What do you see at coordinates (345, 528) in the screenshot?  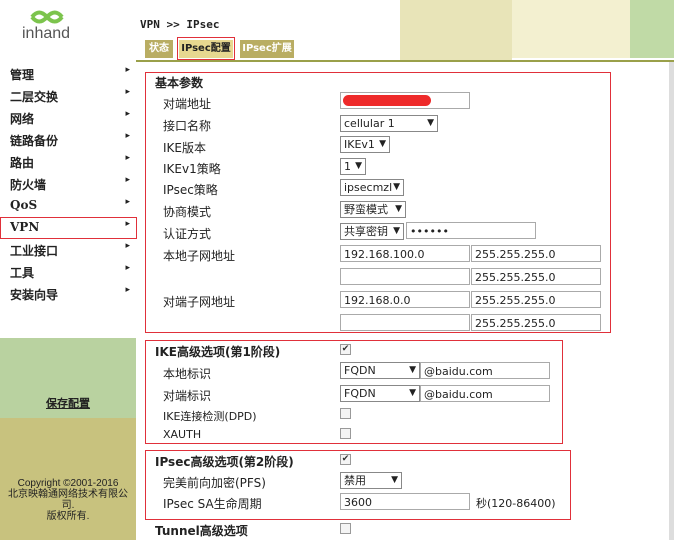 I see `tunnel-advanced-checkbox` at bounding box center [345, 528].